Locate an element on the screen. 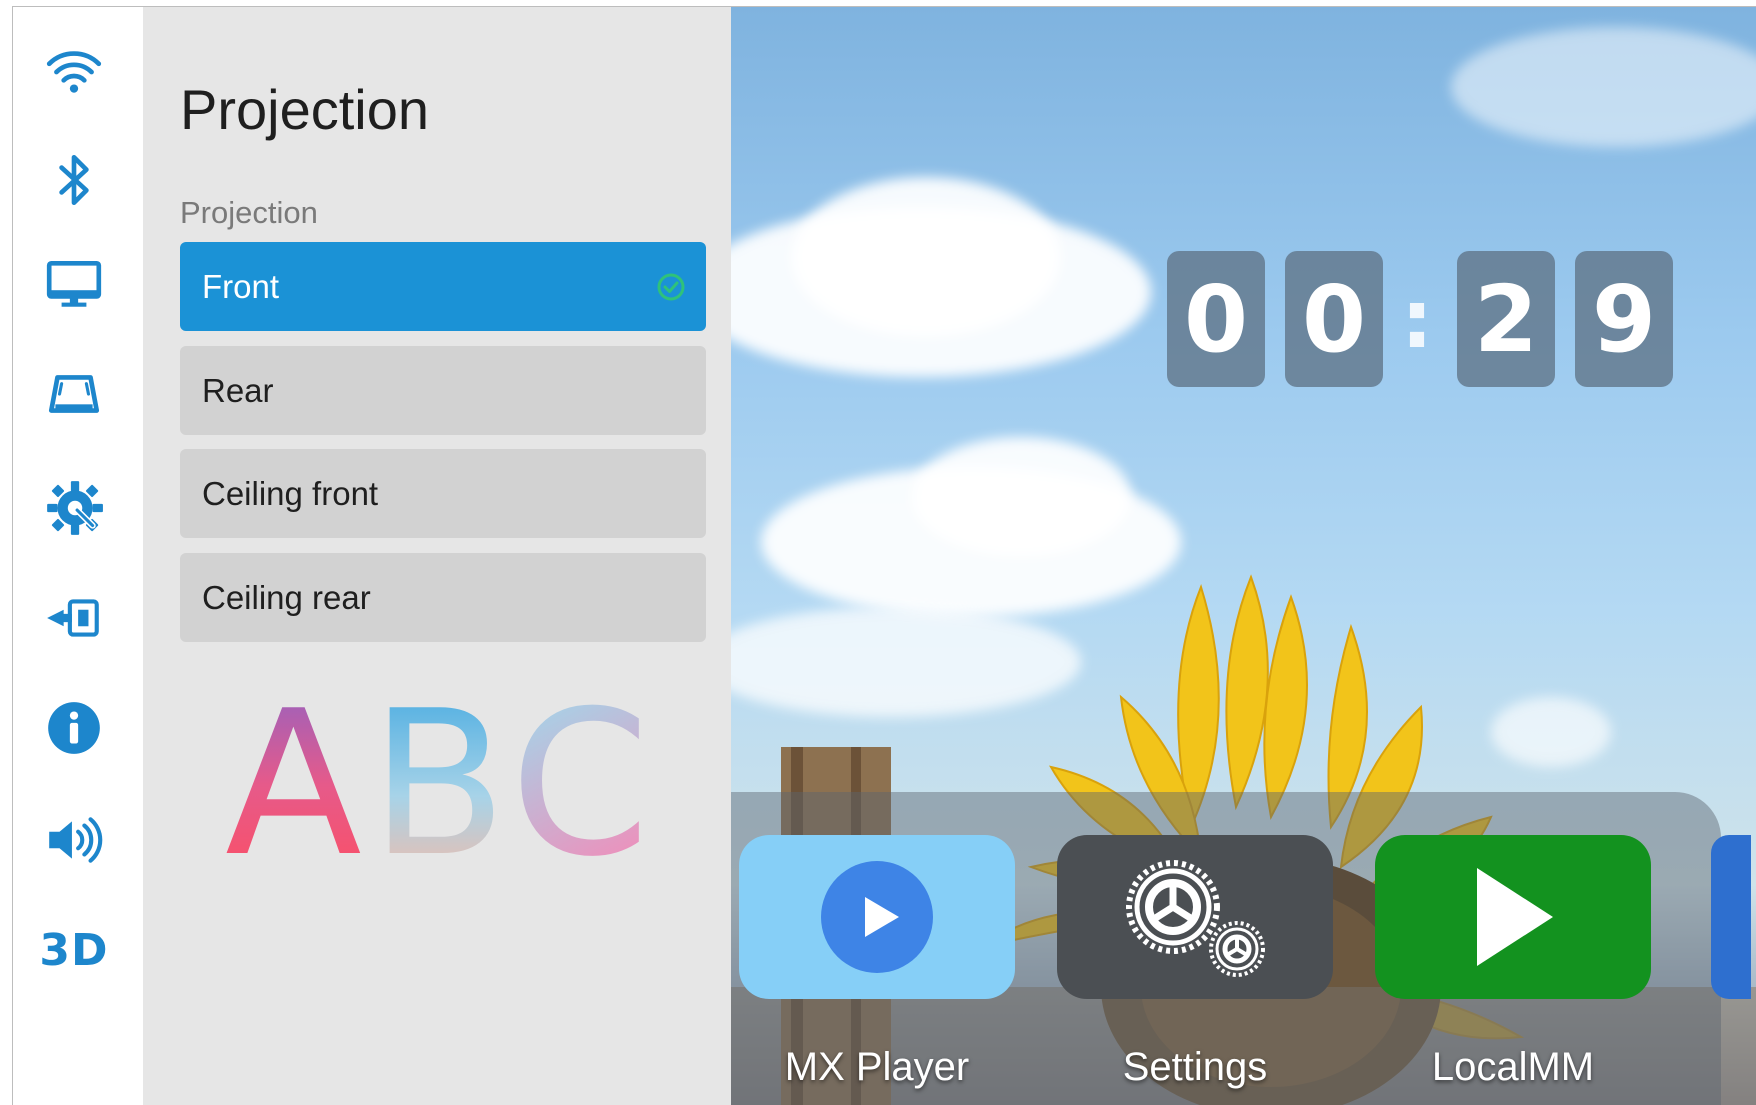 The width and height of the screenshot is (1756, 1105). speaker-icon is located at coordinates (74, 840).